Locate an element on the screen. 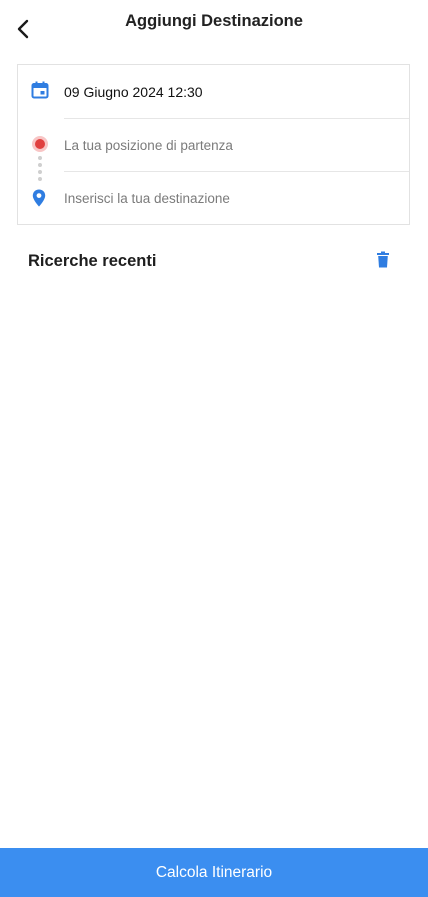 Image resolution: width=428 pixels, height=897 pixels. start-location-input: La tua posizione di partenza is located at coordinates (213, 145).